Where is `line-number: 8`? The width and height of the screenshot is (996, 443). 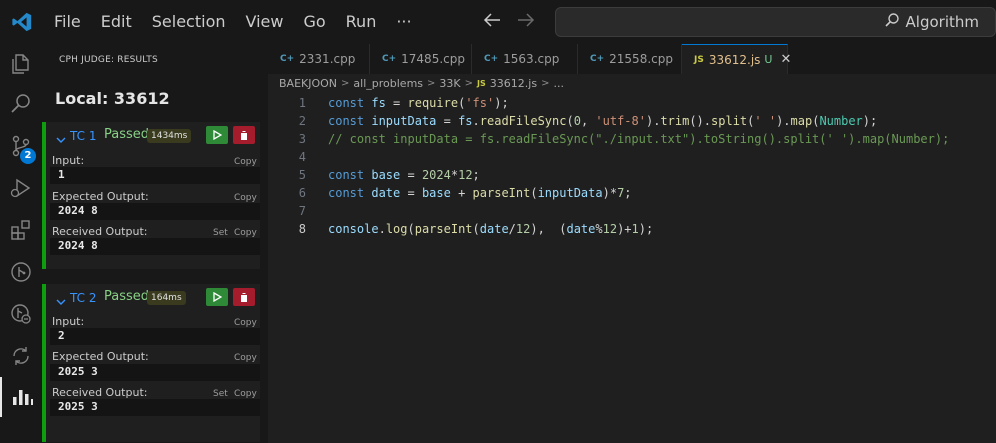 line-number: 8 is located at coordinates (302, 229).